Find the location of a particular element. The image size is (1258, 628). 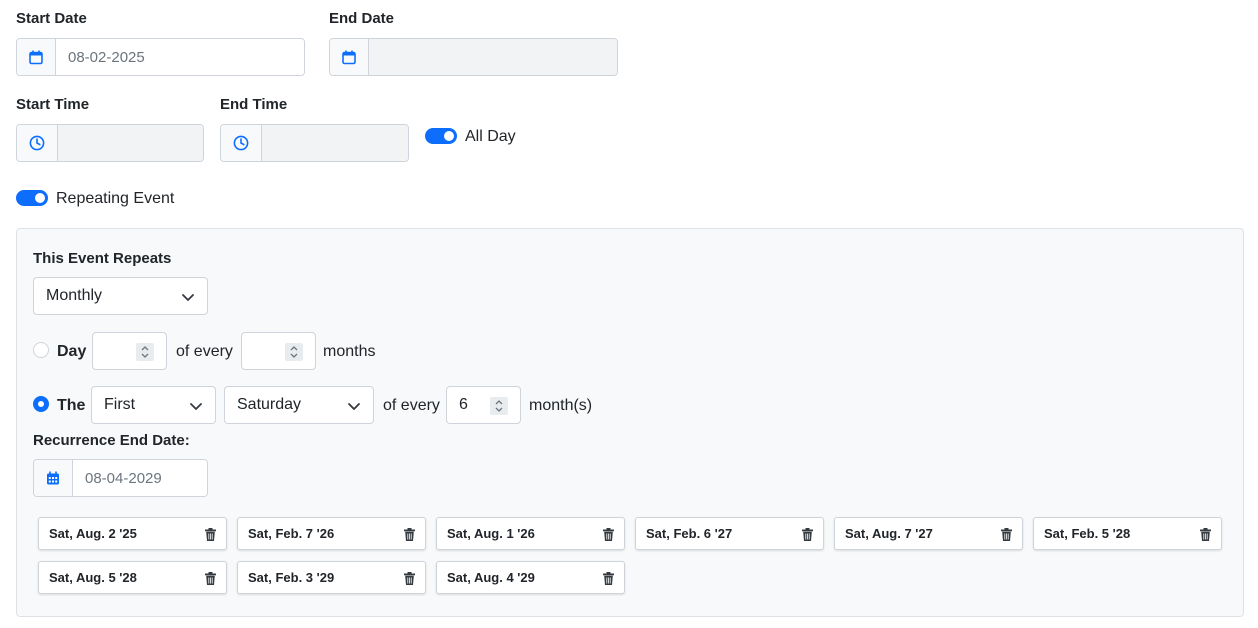

the-of-every-text: of every is located at coordinates (411, 405).